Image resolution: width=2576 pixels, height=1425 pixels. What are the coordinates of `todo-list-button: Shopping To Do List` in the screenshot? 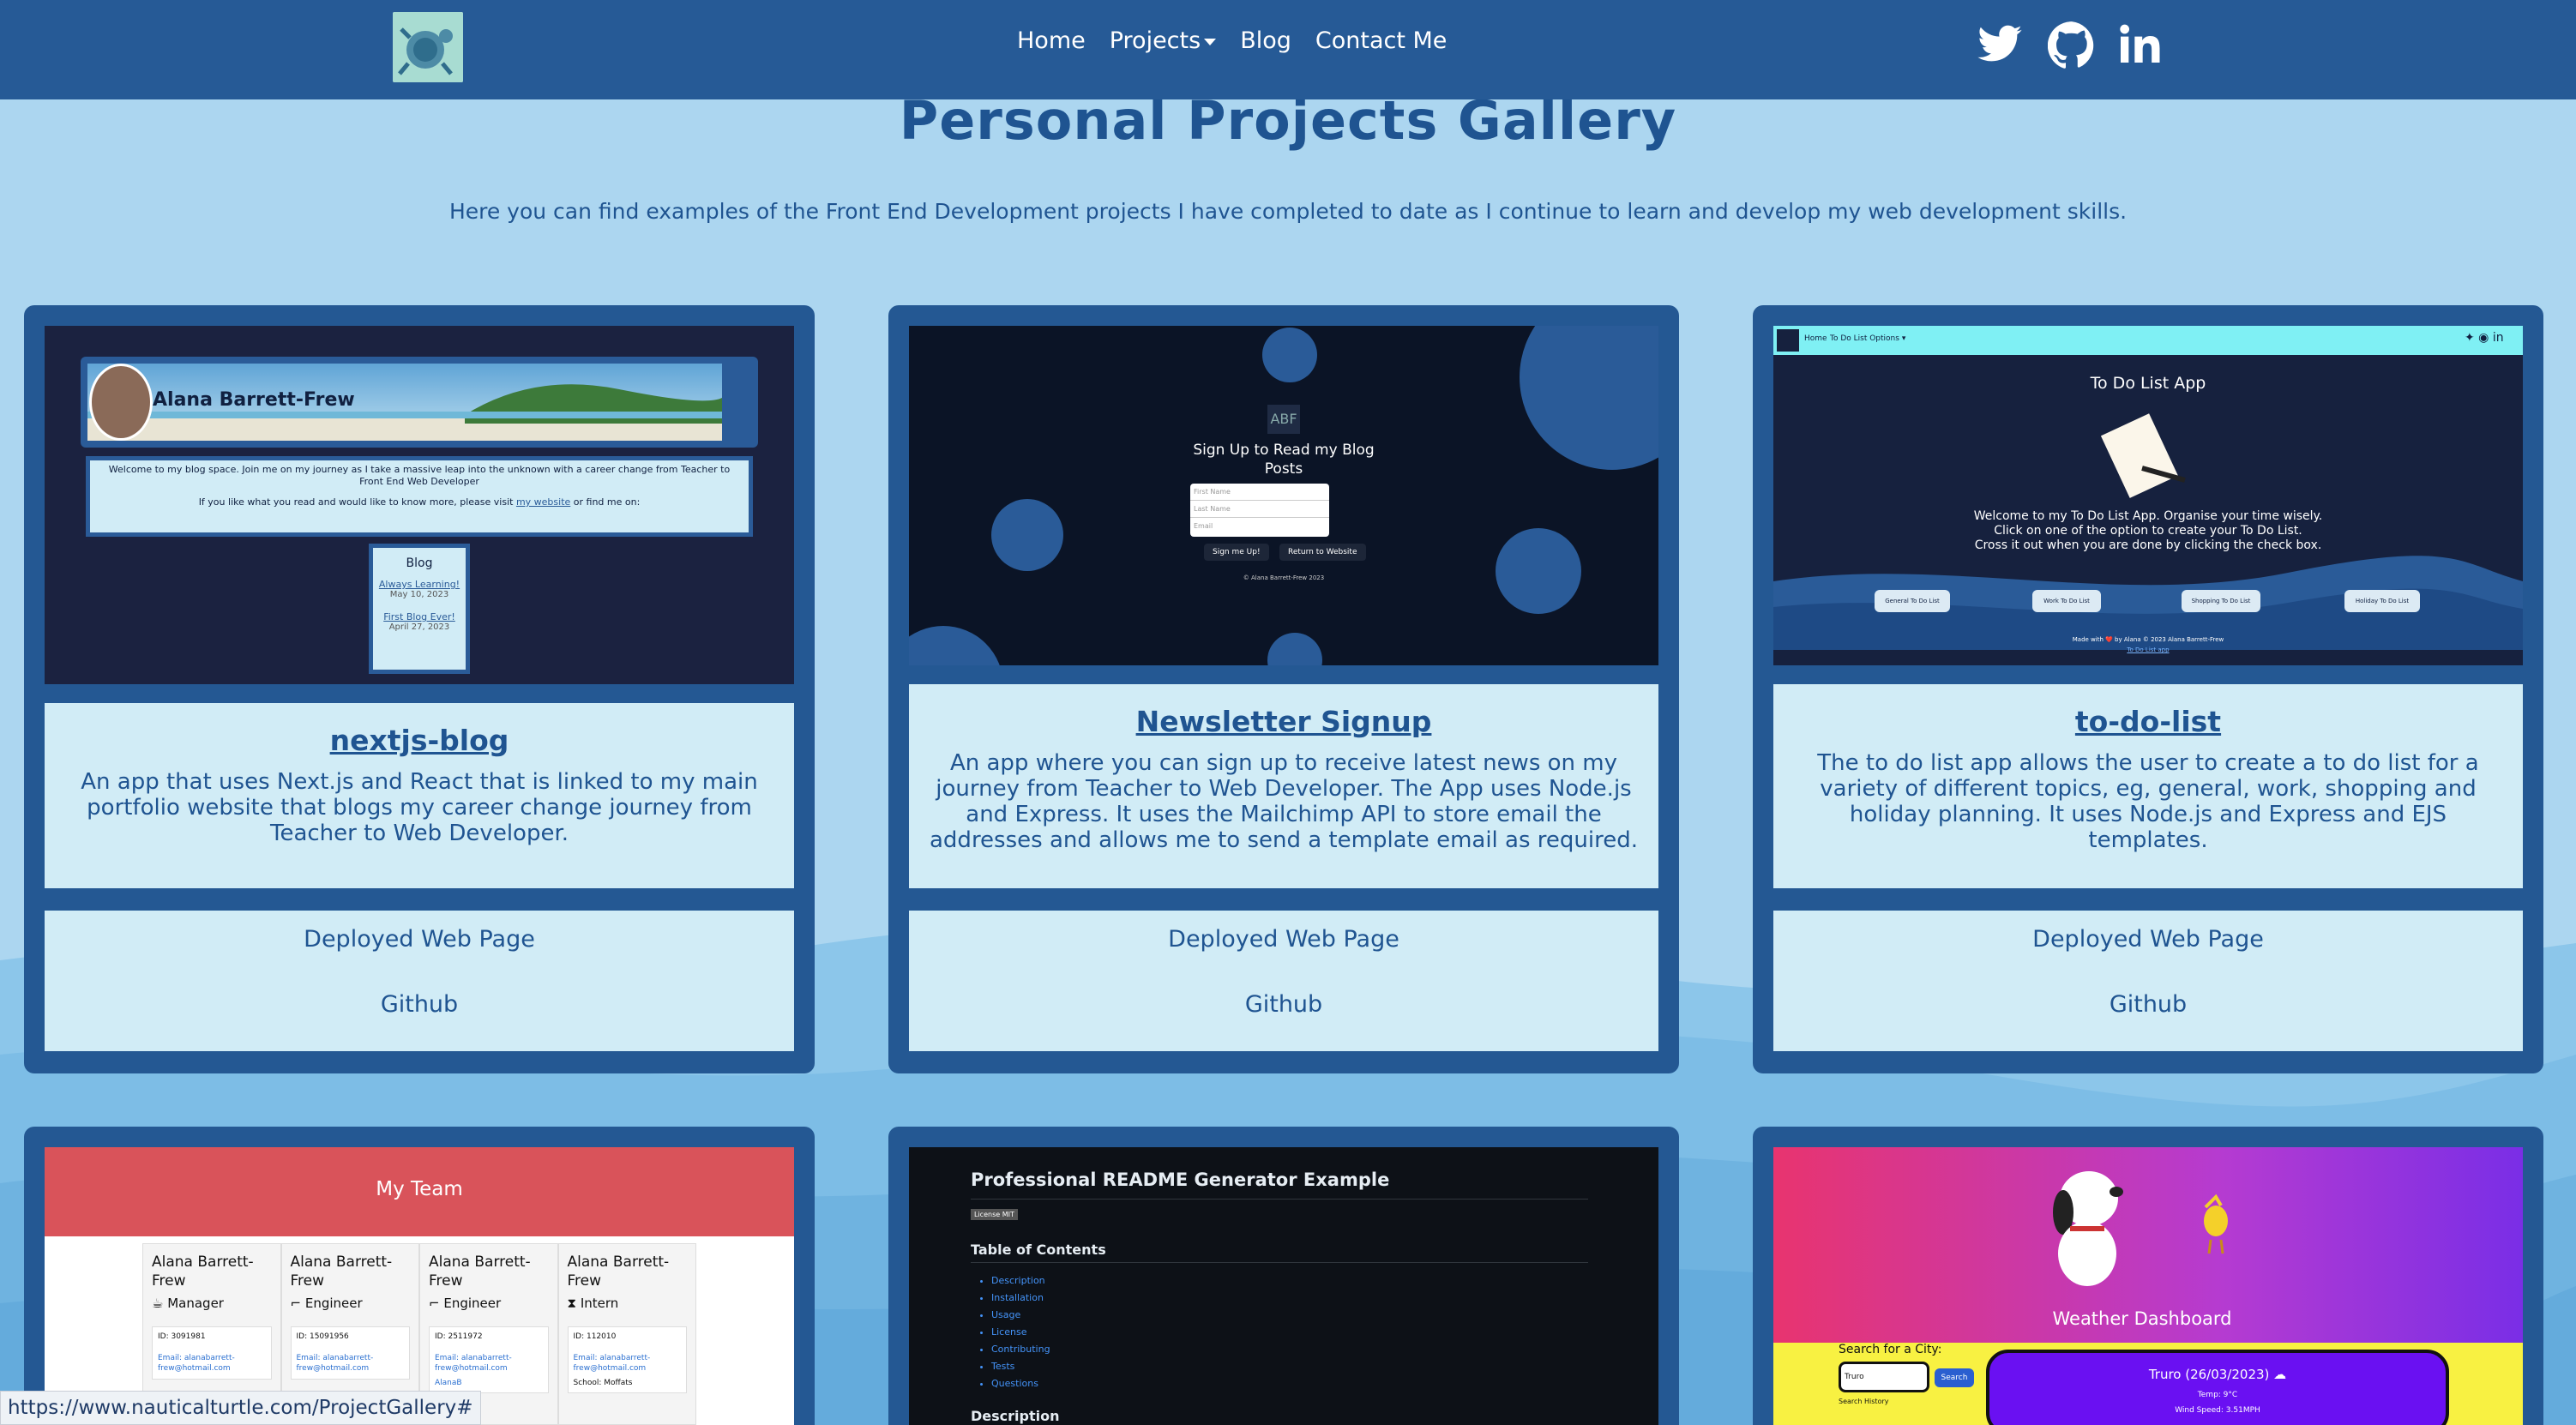 It's located at (2221, 601).